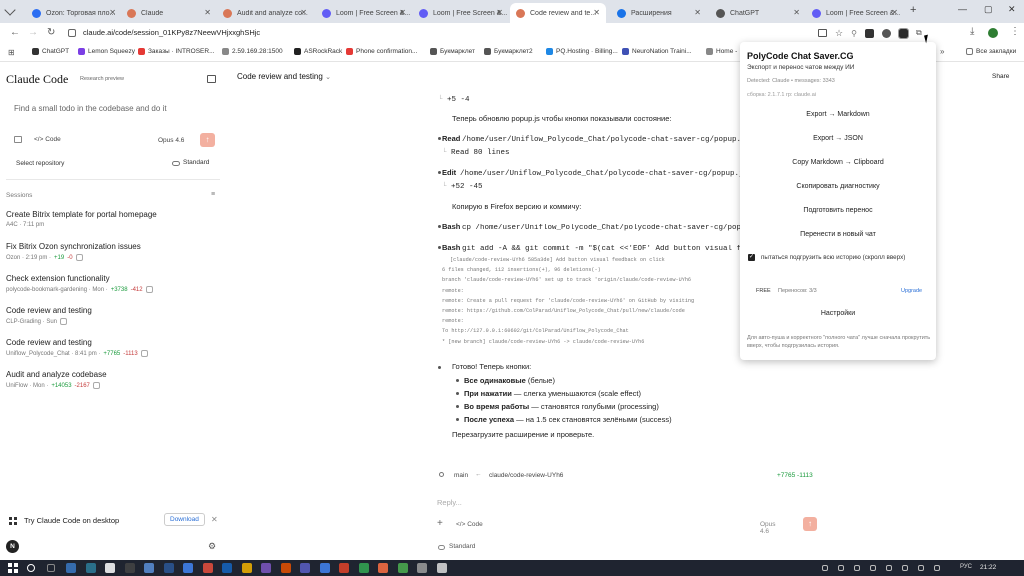  Describe the element at coordinates (988, 567) in the screenshot. I see `clock: 21:22` at that location.